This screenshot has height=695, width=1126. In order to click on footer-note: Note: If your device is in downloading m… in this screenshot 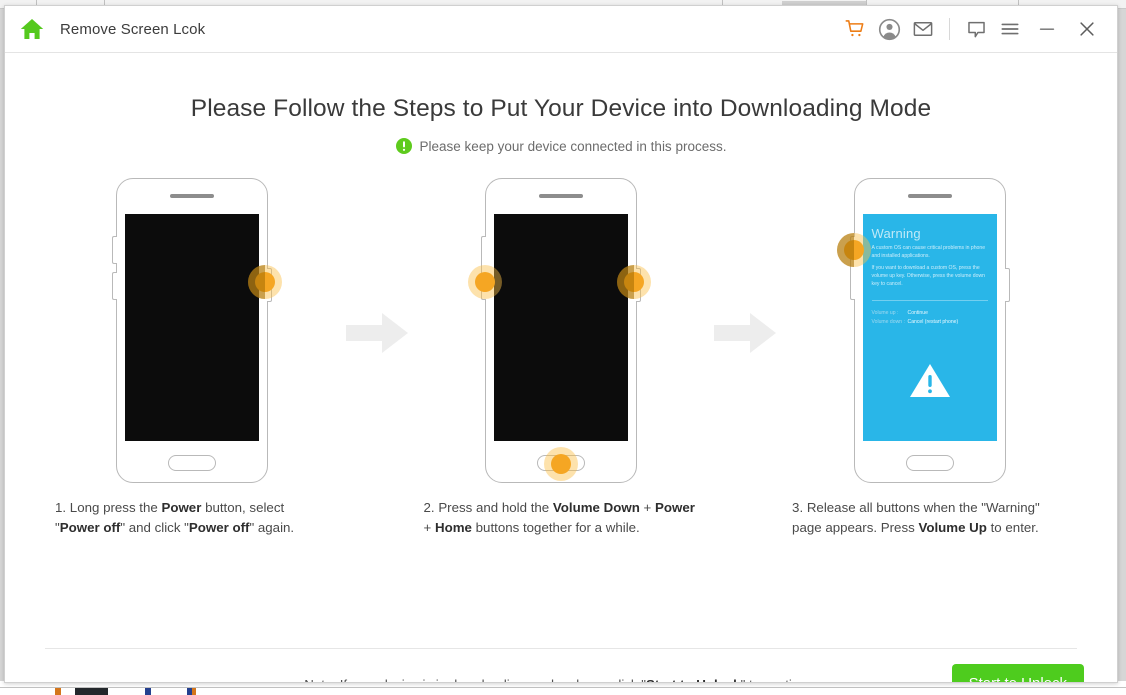, I will do `click(561, 680)`.